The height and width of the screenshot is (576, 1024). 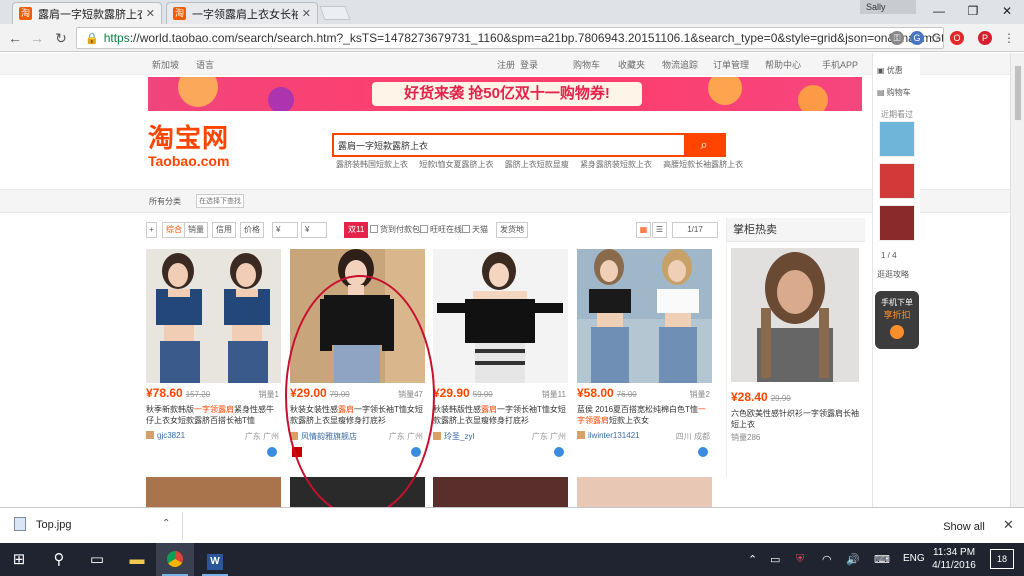 What do you see at coordinates (914, 558) in the screenshot?
I see `language-indicator: ENG` at bounding box center [914, 558].